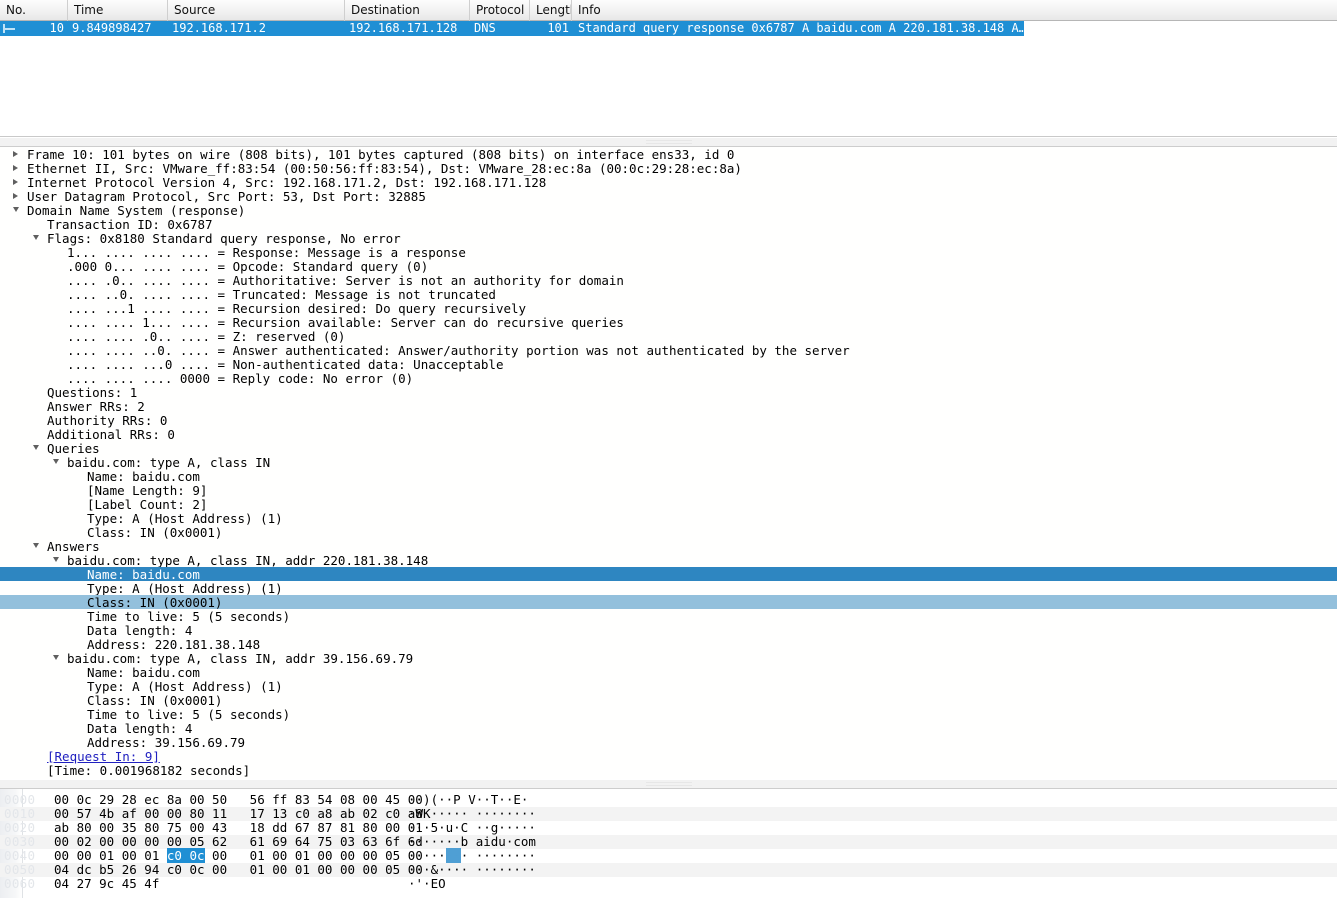 The image size is (1337, 898). I want to click on detail-tree-row: [Name Length: 9], so click(668, 490).